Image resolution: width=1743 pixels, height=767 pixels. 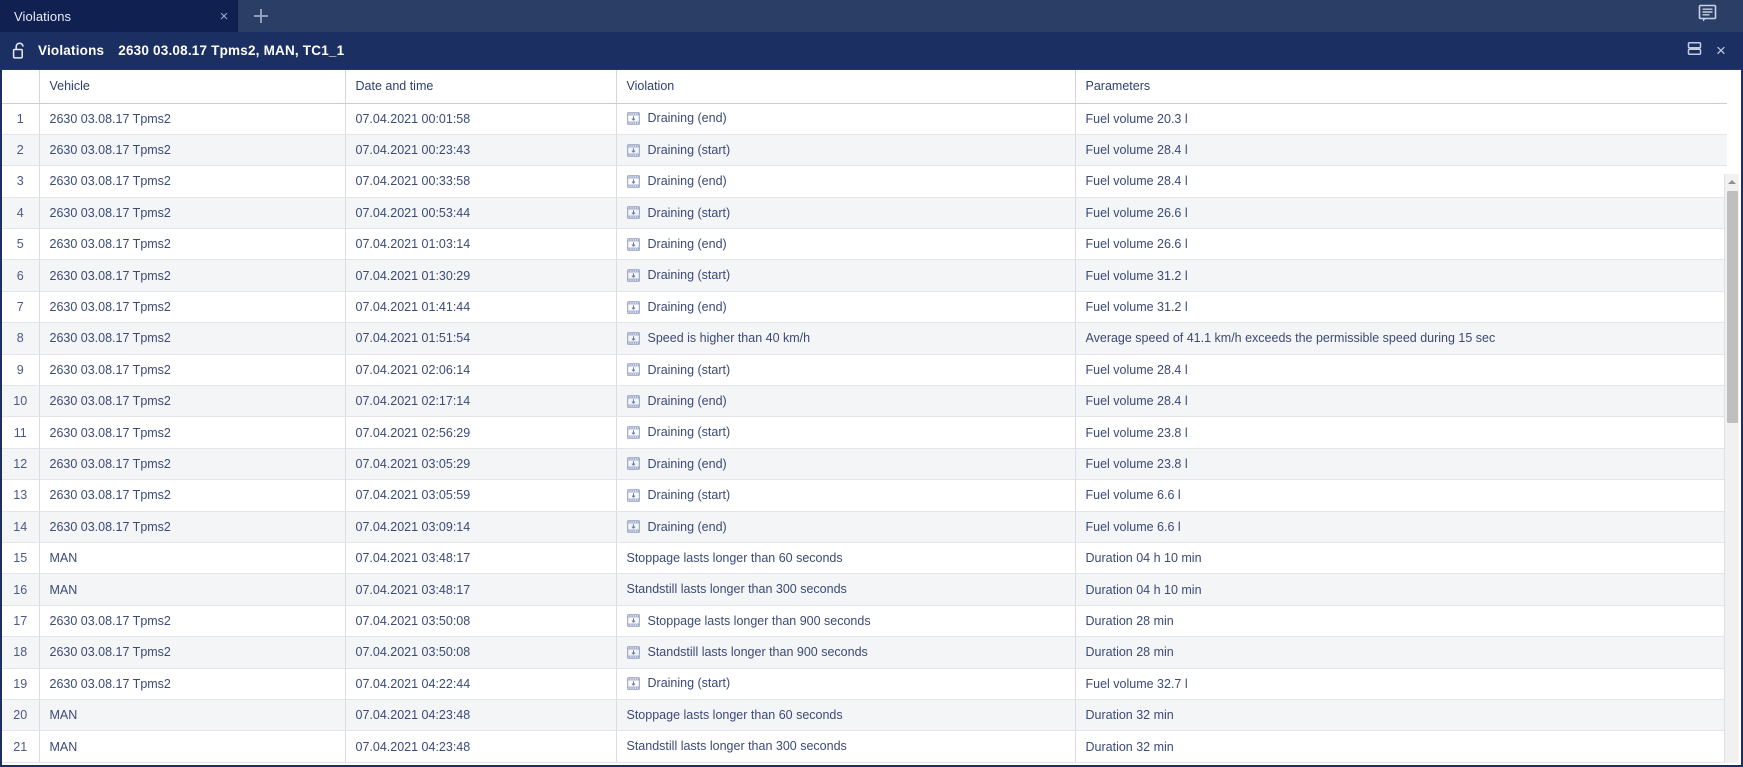 I want to click on scroll-up-button, so click(x=1732, y=181).